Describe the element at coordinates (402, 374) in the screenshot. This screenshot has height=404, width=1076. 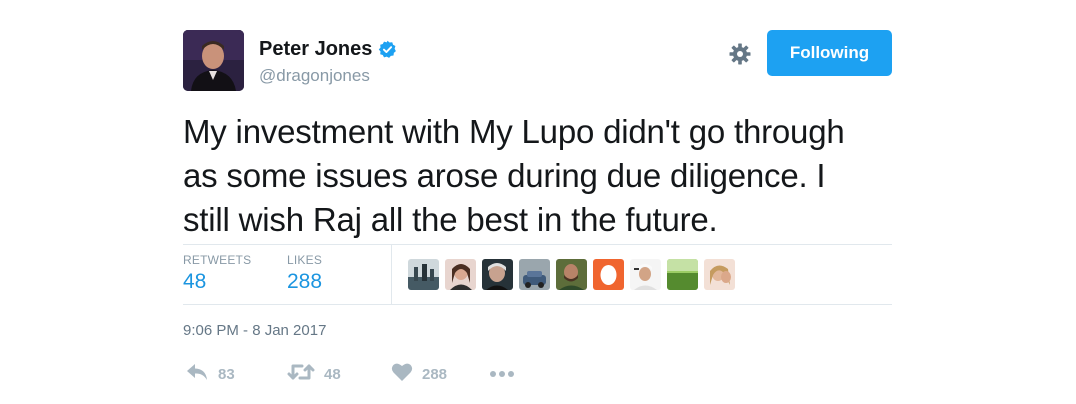
I see `heart-icon` at that location.